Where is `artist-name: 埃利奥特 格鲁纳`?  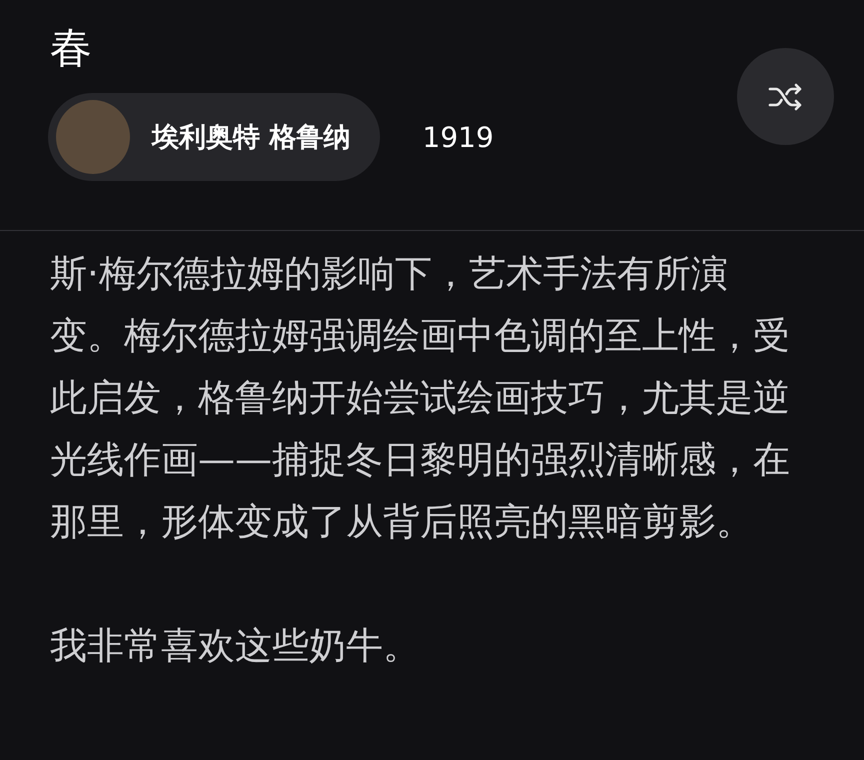 artist-name: 埃利奥特 格鲁纳 is located at coordinates (251, 138).